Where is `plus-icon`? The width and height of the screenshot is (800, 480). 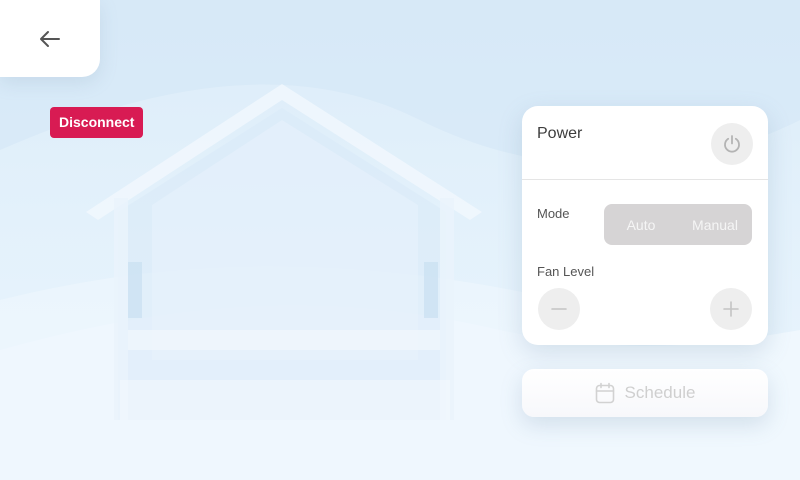
plus-icon is located at coordinates (731, 309).